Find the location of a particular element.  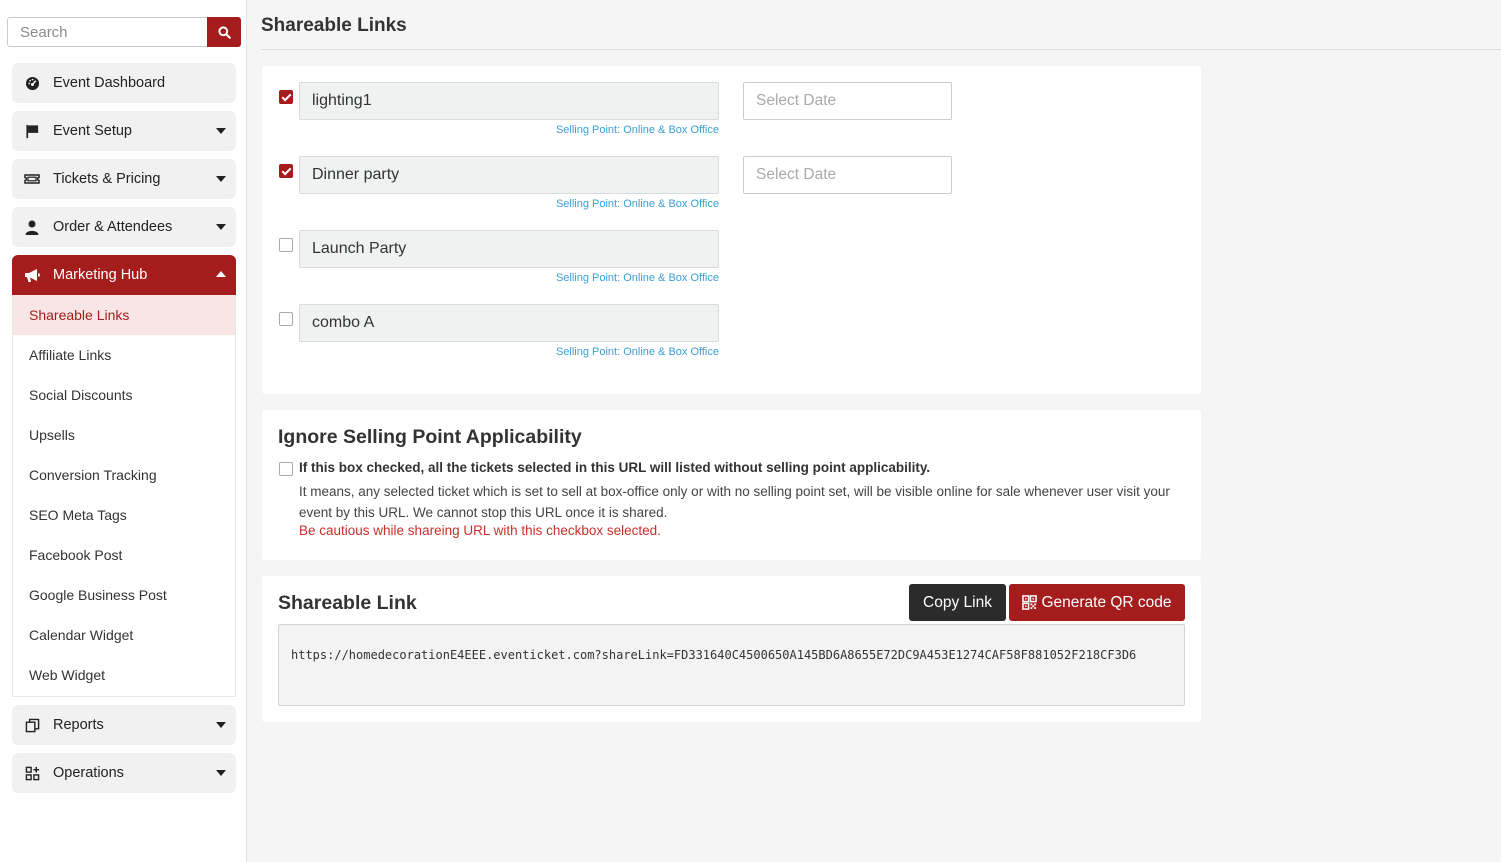

sidebar-item-label: Tickets & Pricing is located at coordinates (107, 179).